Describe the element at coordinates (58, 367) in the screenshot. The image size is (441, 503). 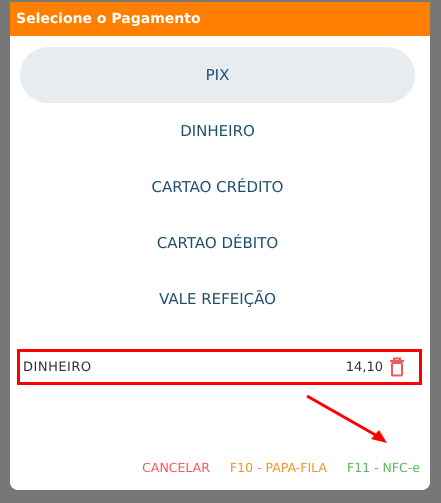
I see `payment-method: DINHEIRO` at that location.